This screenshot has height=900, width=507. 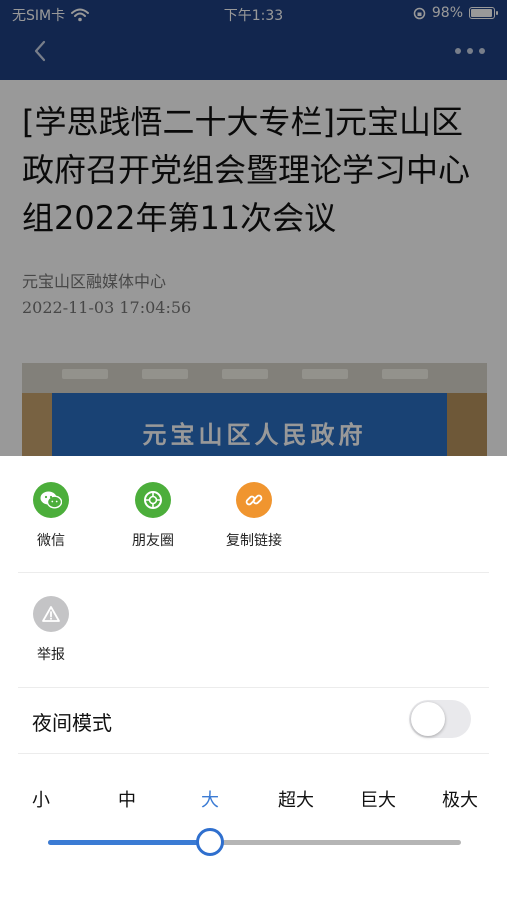 I want to click on night-mode-toggle, so click(x=440, y=719).